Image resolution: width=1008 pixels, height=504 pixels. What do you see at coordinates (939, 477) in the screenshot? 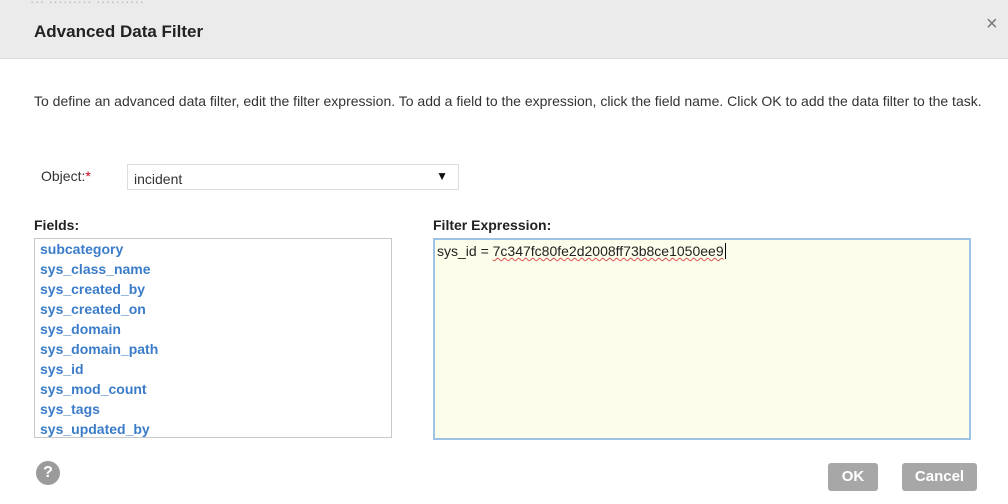
I see `cancel-button: Cancel` at bounding box center [939, 477].